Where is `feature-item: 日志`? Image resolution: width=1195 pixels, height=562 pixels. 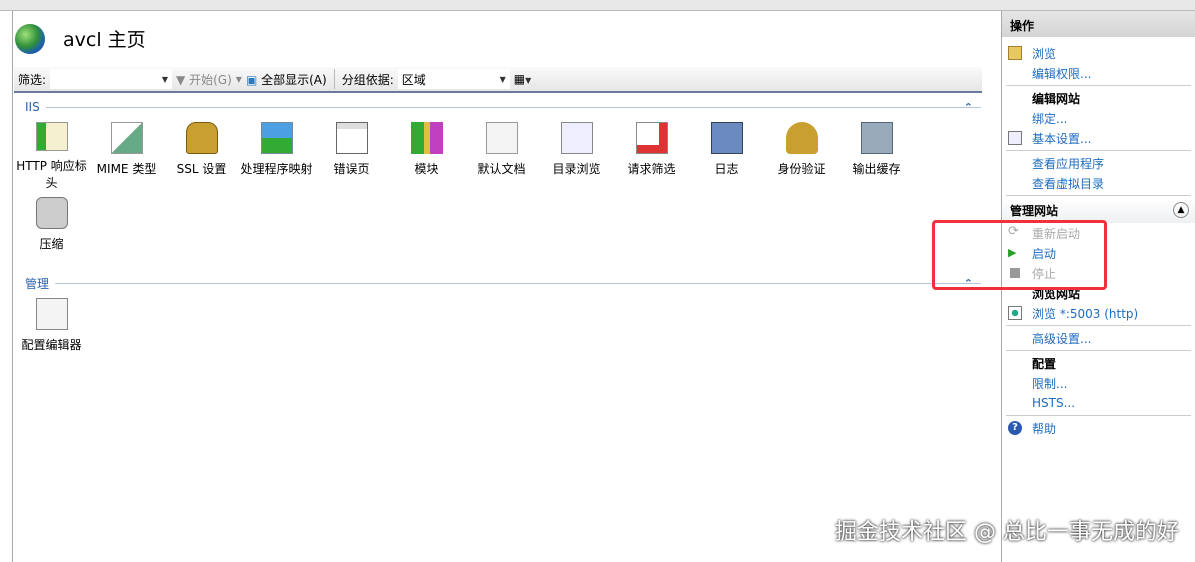 feature-item: 日志 is located at coordinates (726, 154).